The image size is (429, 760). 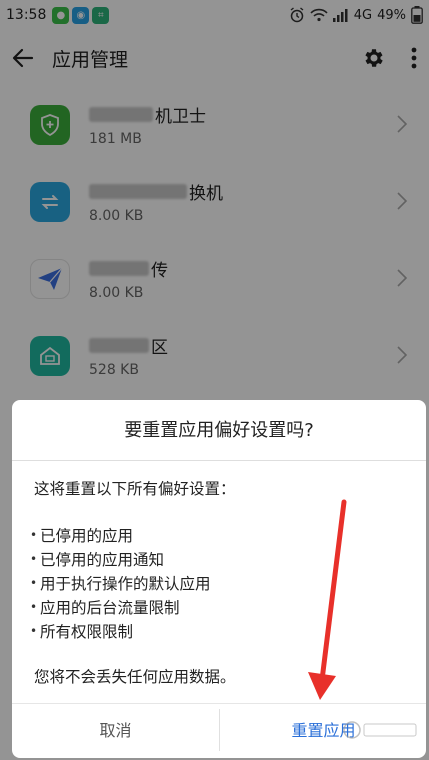 I want to click on list-item: • 应用的后台流量限制, so click(x=105, y=608).